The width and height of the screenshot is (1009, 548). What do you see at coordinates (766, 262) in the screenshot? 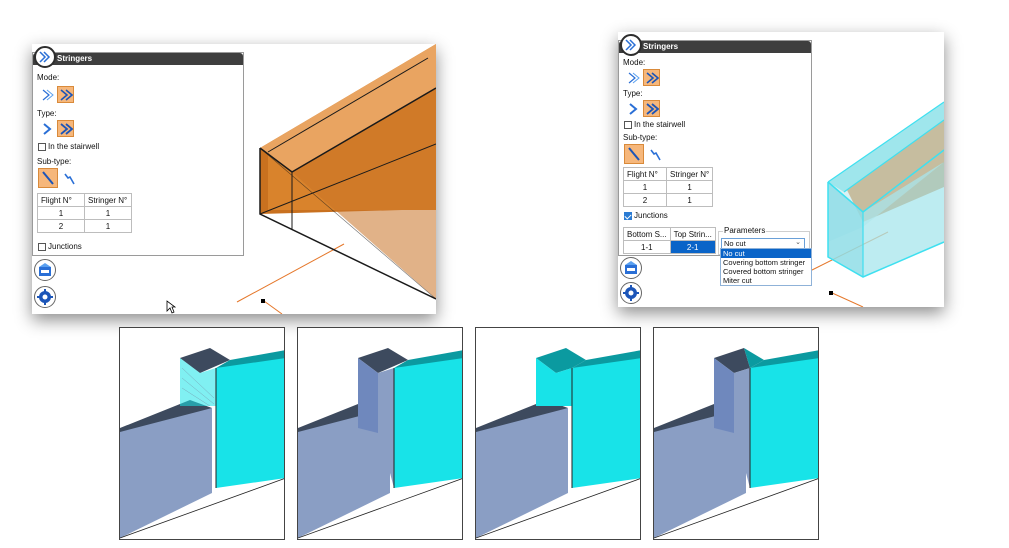
I see `dropdown-option: Covering bottom stringer` at bounding box center [766, 262].